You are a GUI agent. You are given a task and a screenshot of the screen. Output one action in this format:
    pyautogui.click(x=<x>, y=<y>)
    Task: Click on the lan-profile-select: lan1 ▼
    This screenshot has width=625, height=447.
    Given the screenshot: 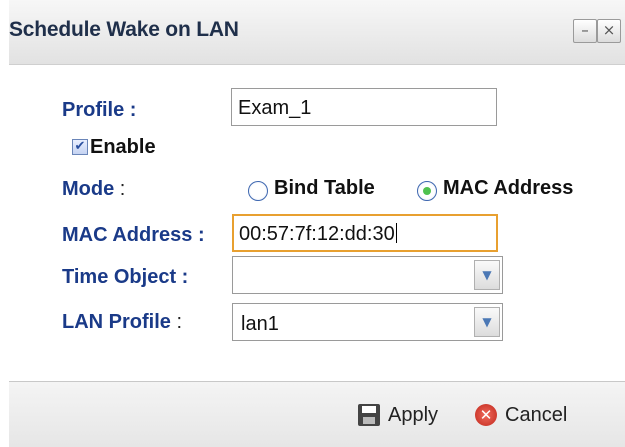 What is the action you would take?
    pyautogui.click(x=367, y=322)
    